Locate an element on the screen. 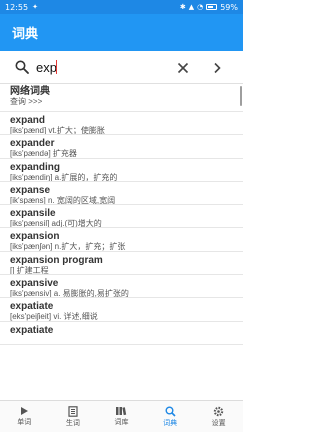  close-icon is located at coordinates (183, 68).